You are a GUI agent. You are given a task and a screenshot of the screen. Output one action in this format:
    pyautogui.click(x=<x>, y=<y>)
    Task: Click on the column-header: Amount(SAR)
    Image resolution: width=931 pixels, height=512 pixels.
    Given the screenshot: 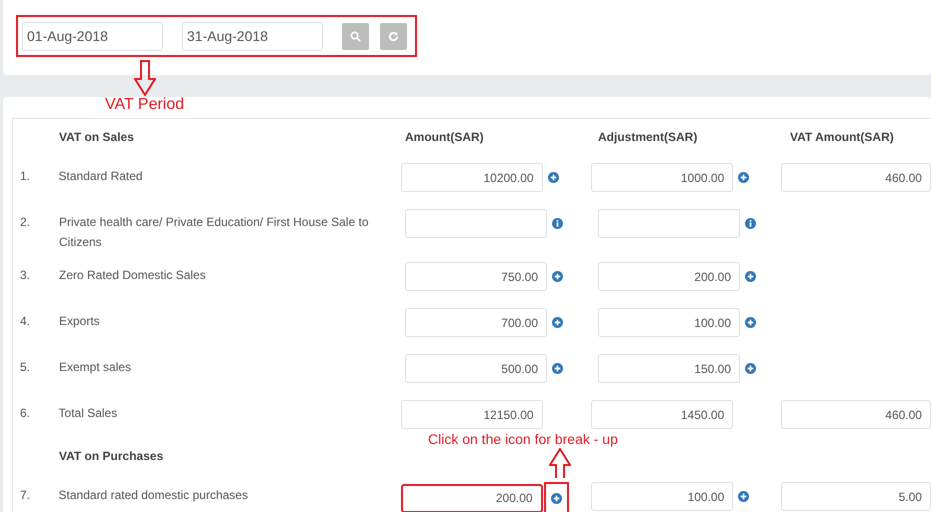 What is the action you would take?
    pyautogui.click(x=445, y=137)
    